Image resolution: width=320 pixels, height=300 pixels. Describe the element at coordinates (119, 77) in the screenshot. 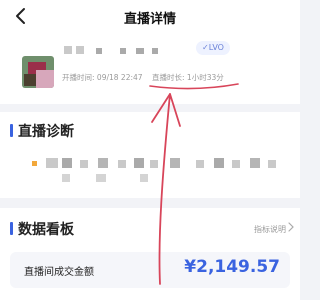

I see `start-time-value: 09/18 22:47` at that location.